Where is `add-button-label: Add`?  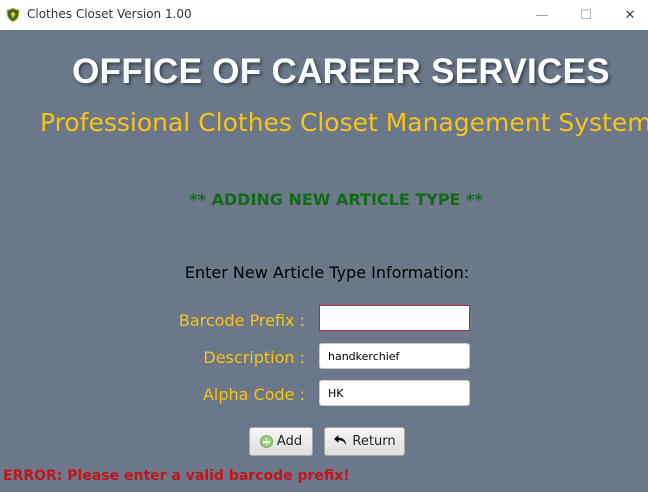 add-button-label: Add is located at coordinates (289, 441).